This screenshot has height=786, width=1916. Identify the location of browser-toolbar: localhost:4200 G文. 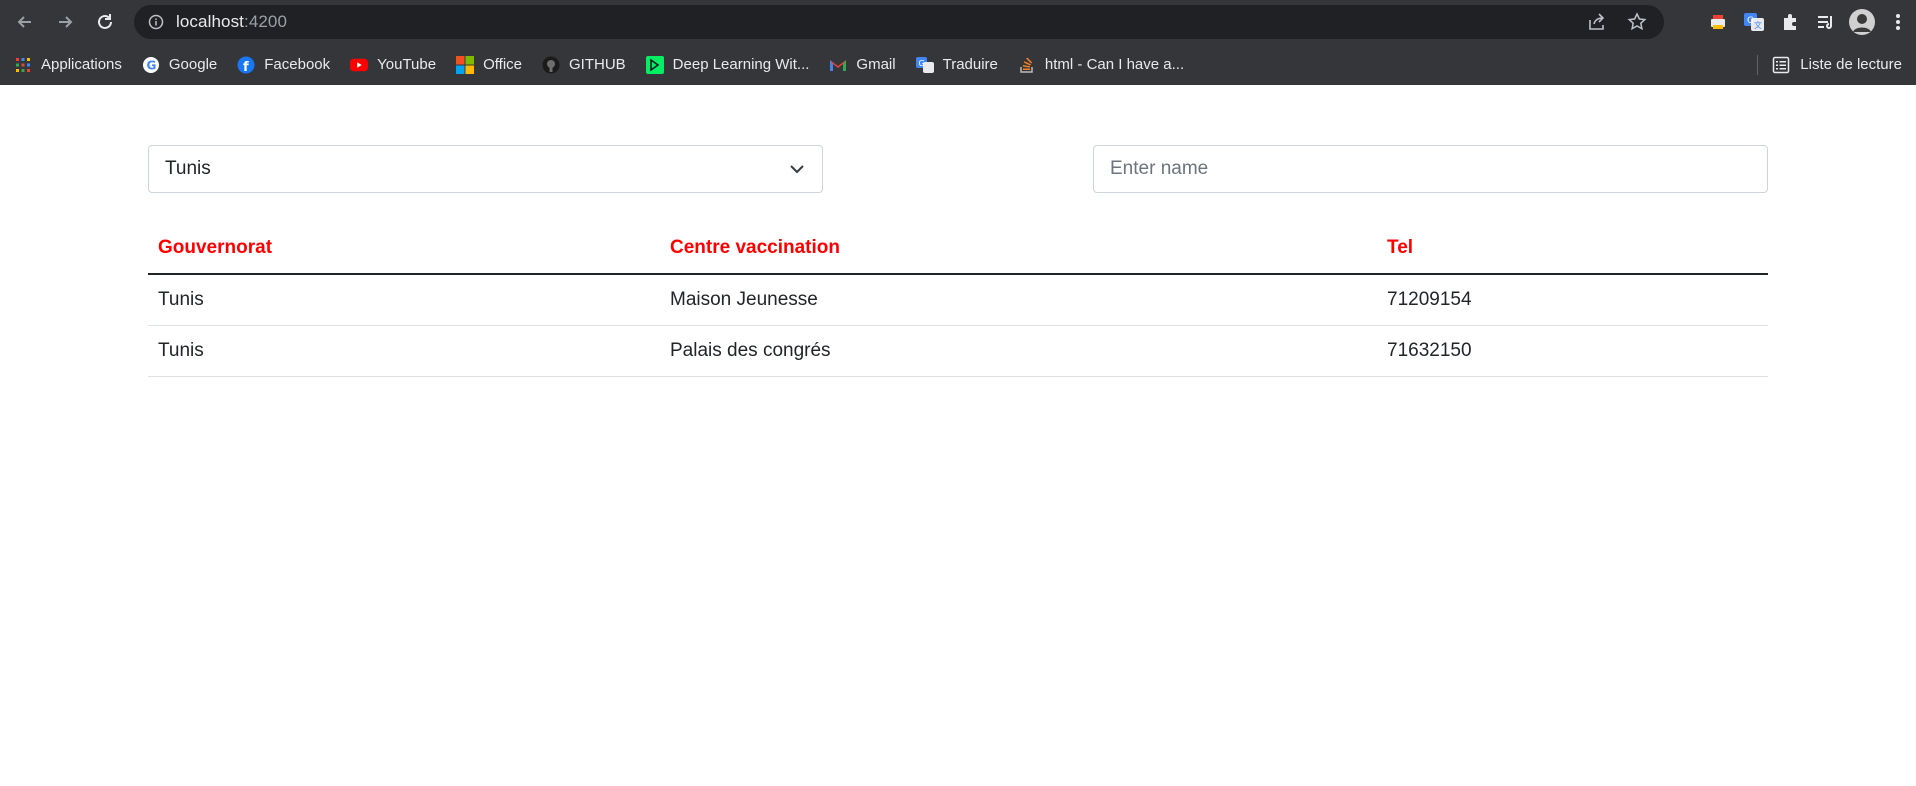
(958, 22).